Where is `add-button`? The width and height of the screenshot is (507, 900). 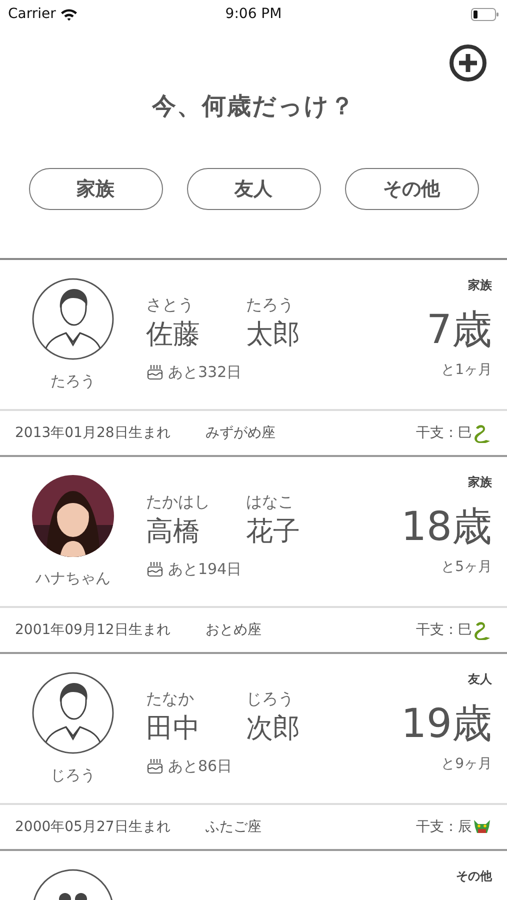
add-button is located at coordinates (468, 63).